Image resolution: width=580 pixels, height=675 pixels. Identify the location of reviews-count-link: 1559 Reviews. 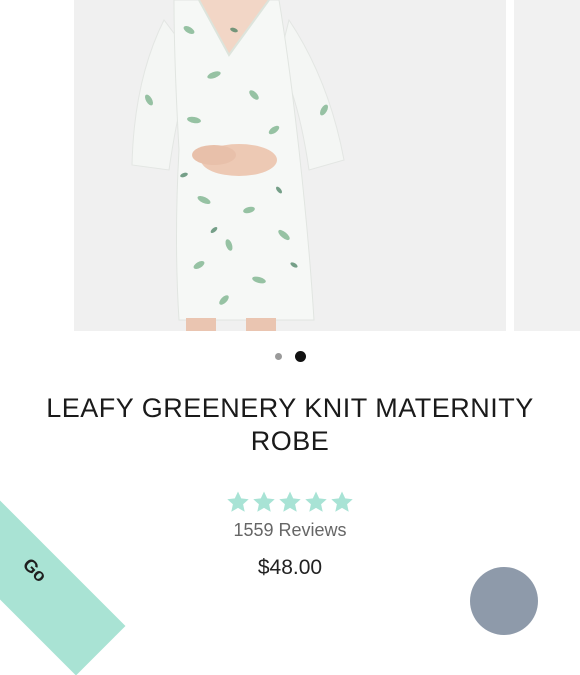
(290, 530).